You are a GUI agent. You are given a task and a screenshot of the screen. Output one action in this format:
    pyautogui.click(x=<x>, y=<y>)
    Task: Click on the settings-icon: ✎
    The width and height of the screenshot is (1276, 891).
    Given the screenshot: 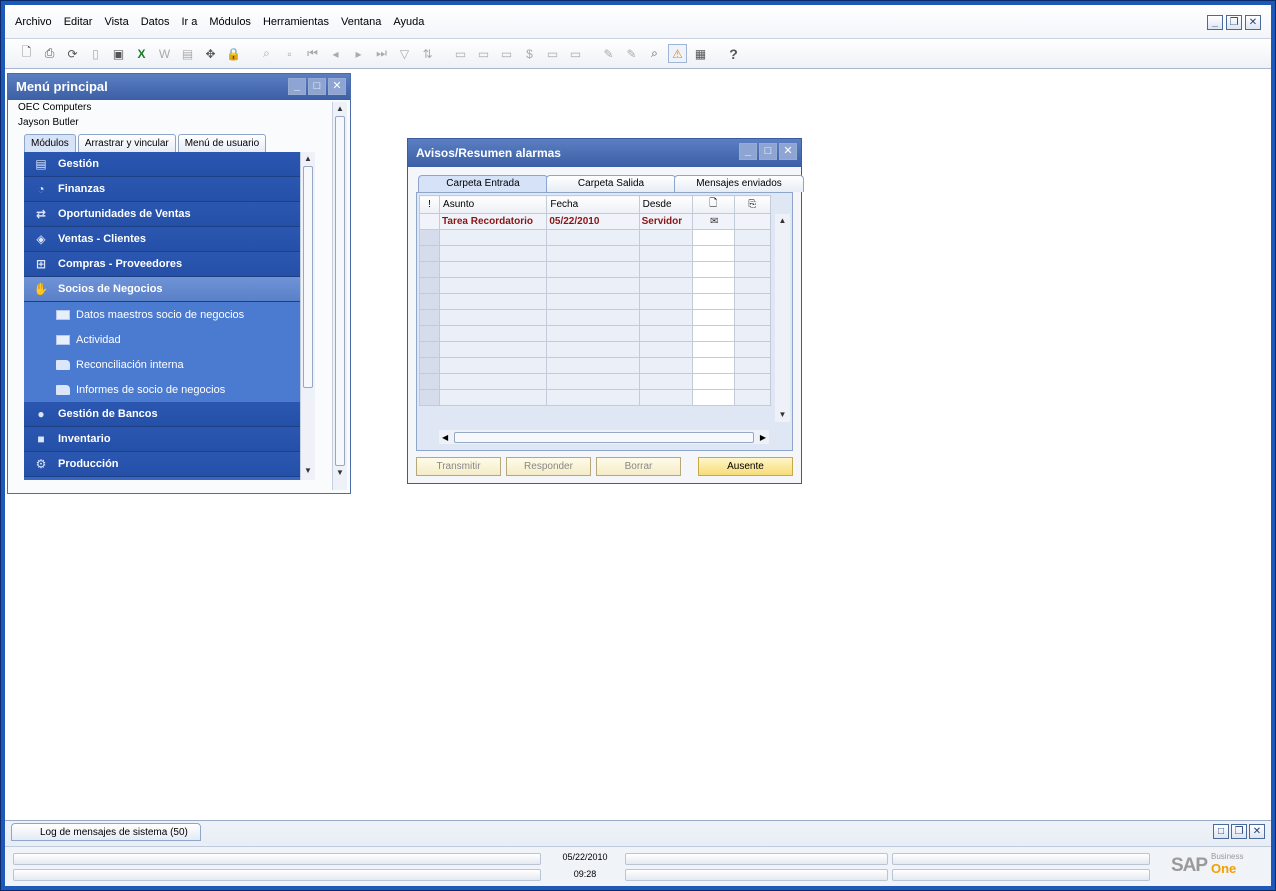 What is the action you would take?
    pyautogui.click(x=631, y=53)
    